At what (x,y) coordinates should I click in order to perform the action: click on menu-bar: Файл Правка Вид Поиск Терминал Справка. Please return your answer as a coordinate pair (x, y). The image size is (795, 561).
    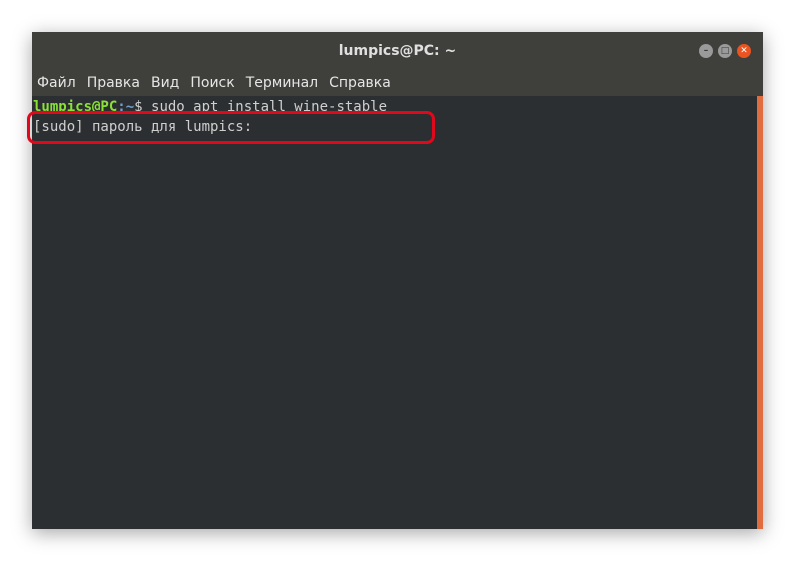
    Looking at the image, I should click on (397, 83).